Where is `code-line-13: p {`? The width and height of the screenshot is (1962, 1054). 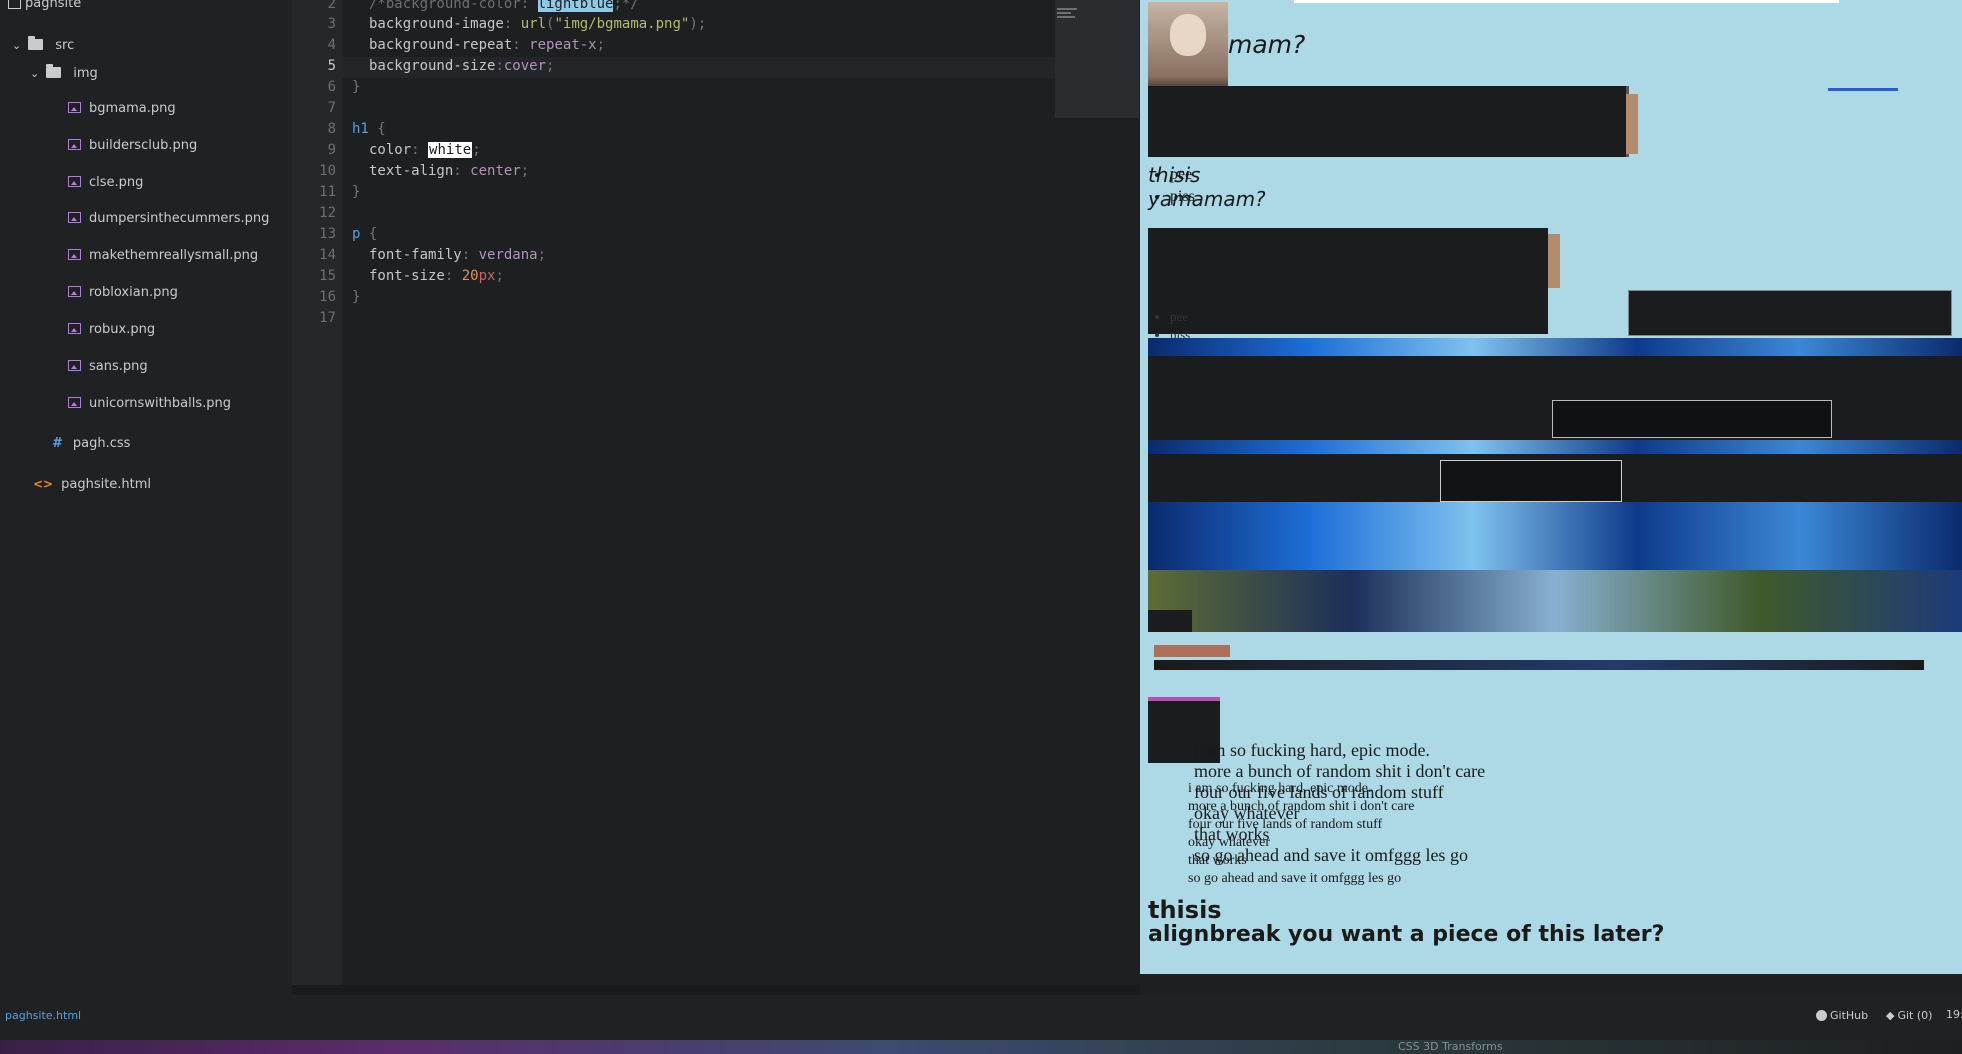 code-line-13: p { is located at coordinates (365, 234).